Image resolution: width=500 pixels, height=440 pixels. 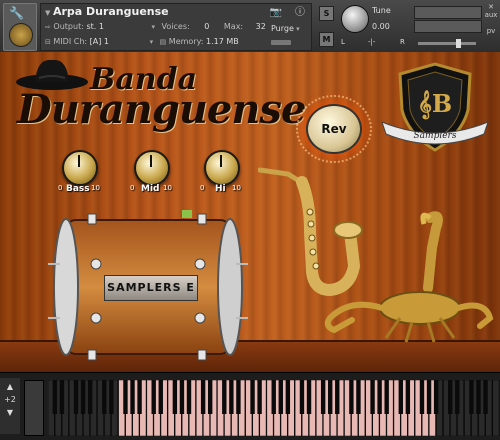 I want to click on voices-value: 0, so click(x=207, y=26).